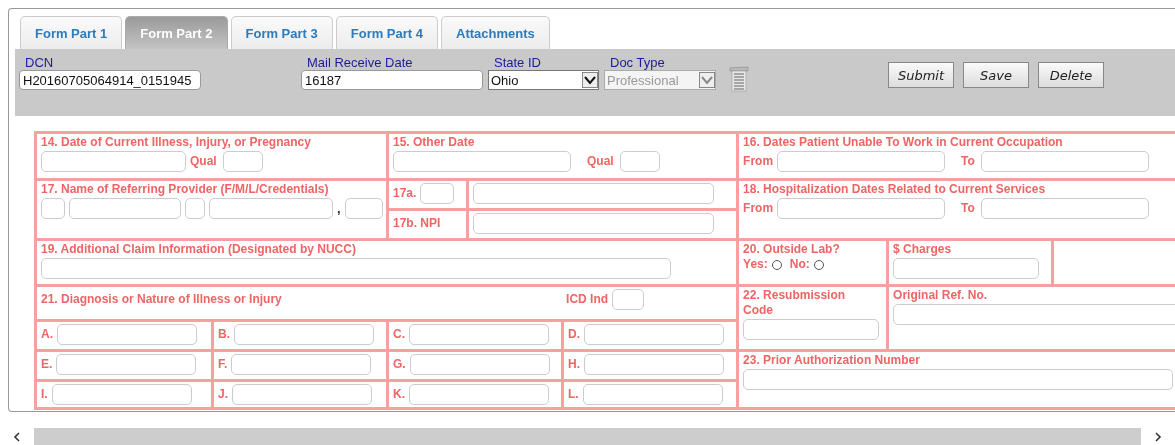 This screenshot has height=445, width=1175. What do you see at coordinates (799, 264) in the screenshot?
I see `option-label: No:` at bounding box center [799, 264].